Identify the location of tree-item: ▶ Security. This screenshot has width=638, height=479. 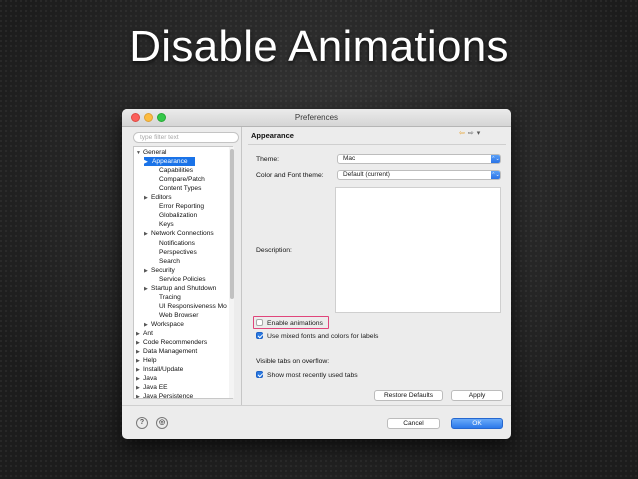
(159, 270).